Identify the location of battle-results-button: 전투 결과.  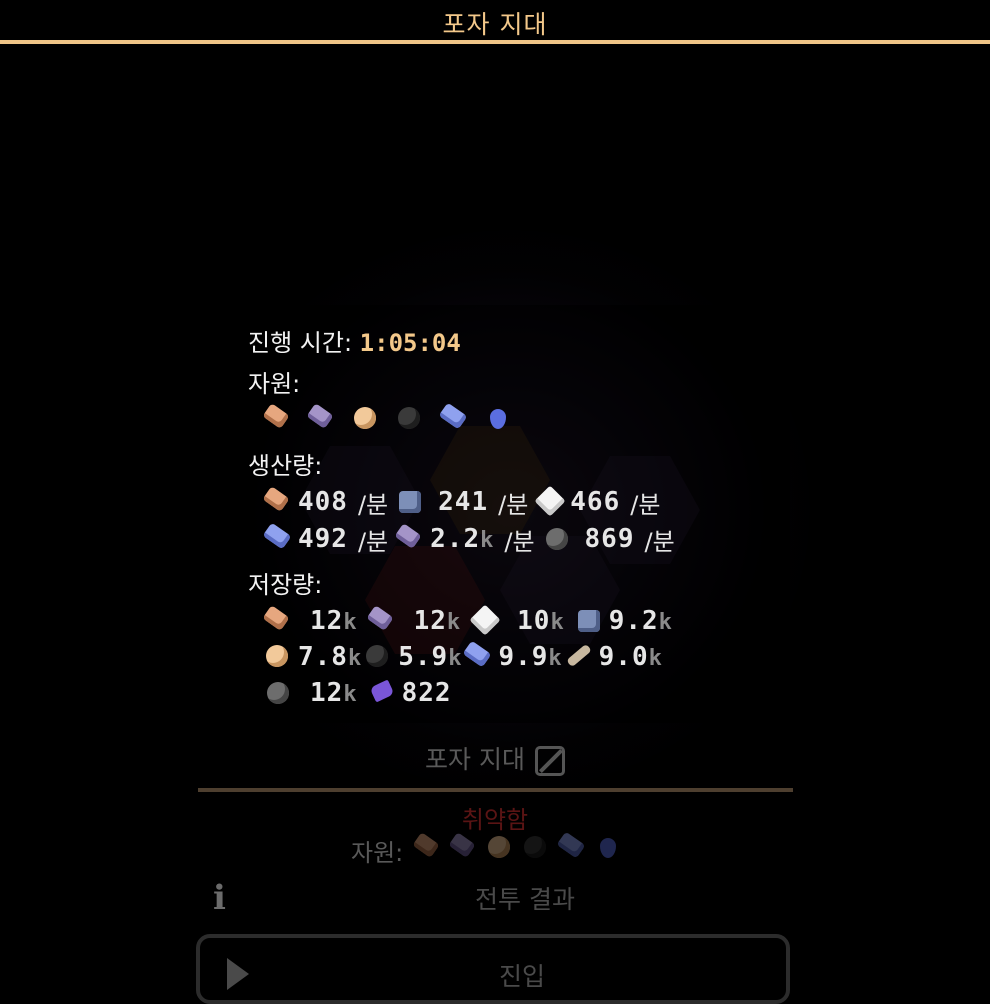
(495, 898).